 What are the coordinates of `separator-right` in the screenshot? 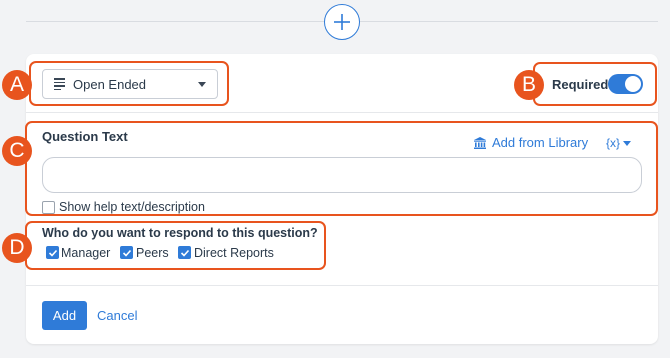 It's located at (509, 21).